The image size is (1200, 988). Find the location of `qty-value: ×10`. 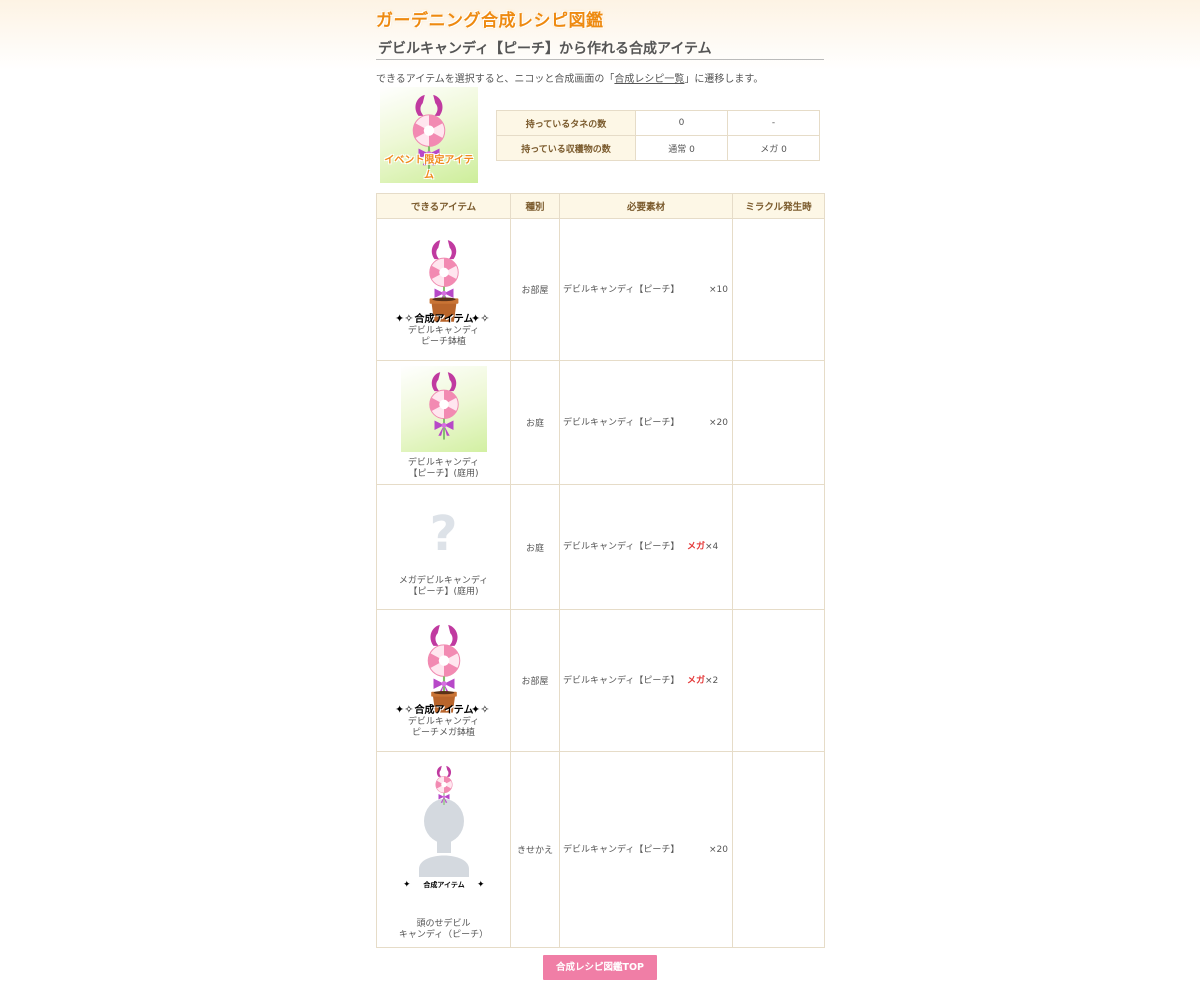

qty-value: ×10 is located at coordinates (718, 289).